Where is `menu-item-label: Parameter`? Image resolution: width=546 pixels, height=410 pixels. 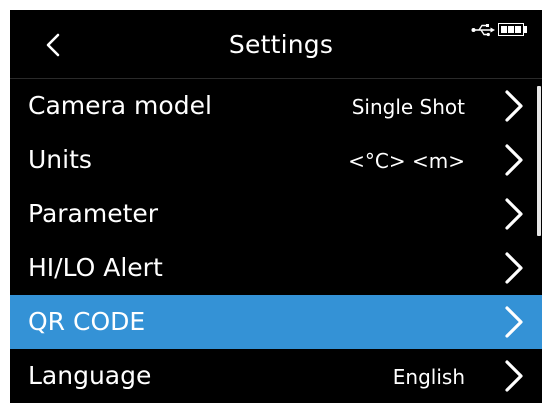
menu-item-label: Parameter is located at coordinates (93, 213).